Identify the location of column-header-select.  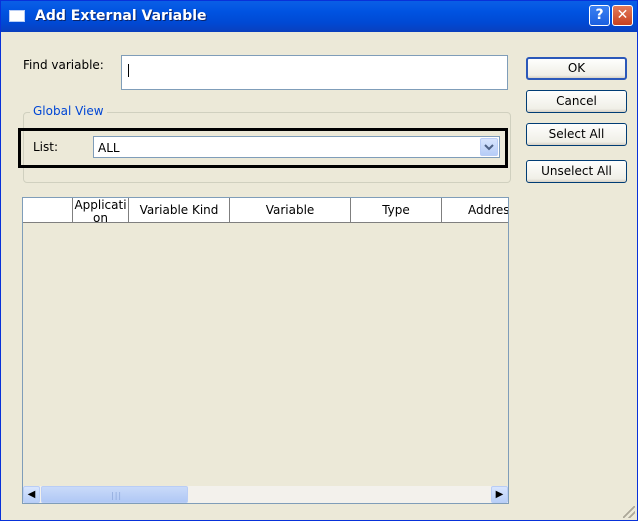
(48, 210).